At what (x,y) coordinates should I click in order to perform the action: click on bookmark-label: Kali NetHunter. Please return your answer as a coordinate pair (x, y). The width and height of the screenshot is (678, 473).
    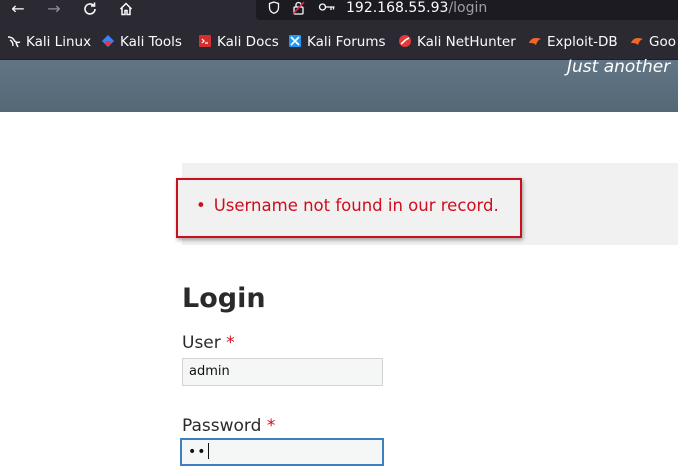
    Looking at the image, I should click on (466, 42).